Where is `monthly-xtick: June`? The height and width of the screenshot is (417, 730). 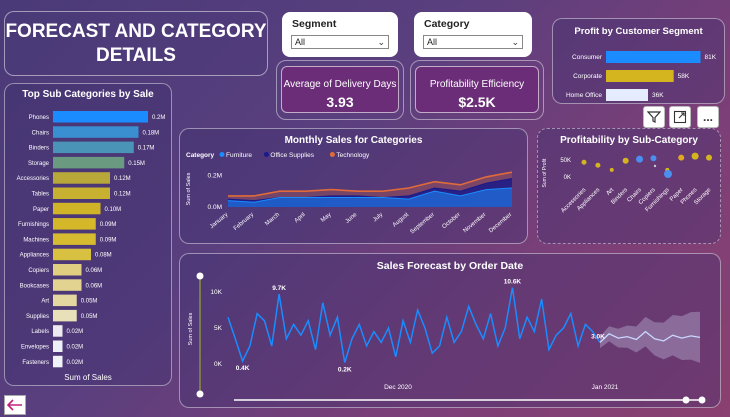 monthly-xtick: June is located at coordinates (352, 218).